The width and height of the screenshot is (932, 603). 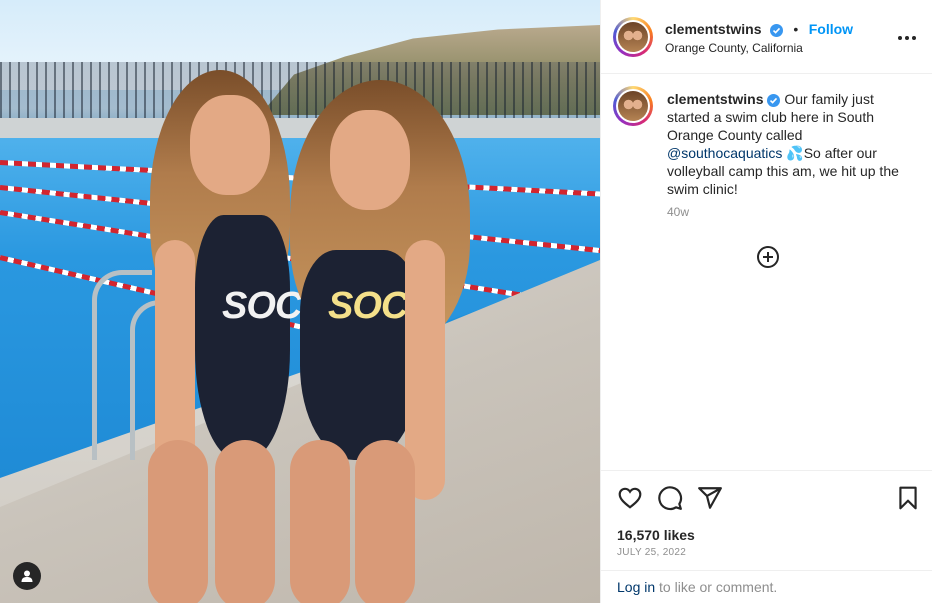 What do you see at coordinates (718, 587) in the screenshot?
I see `login-text: to like or comment.` at bounding box center [718, 587].